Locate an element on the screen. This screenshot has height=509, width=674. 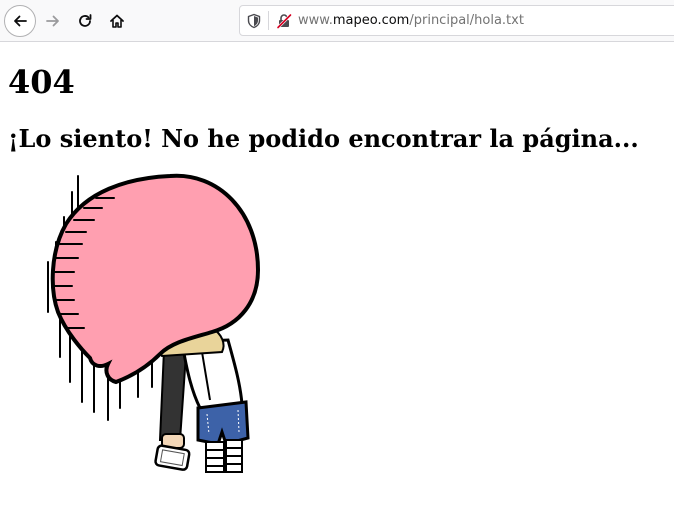
home-button is located at coordinates (117, 21).